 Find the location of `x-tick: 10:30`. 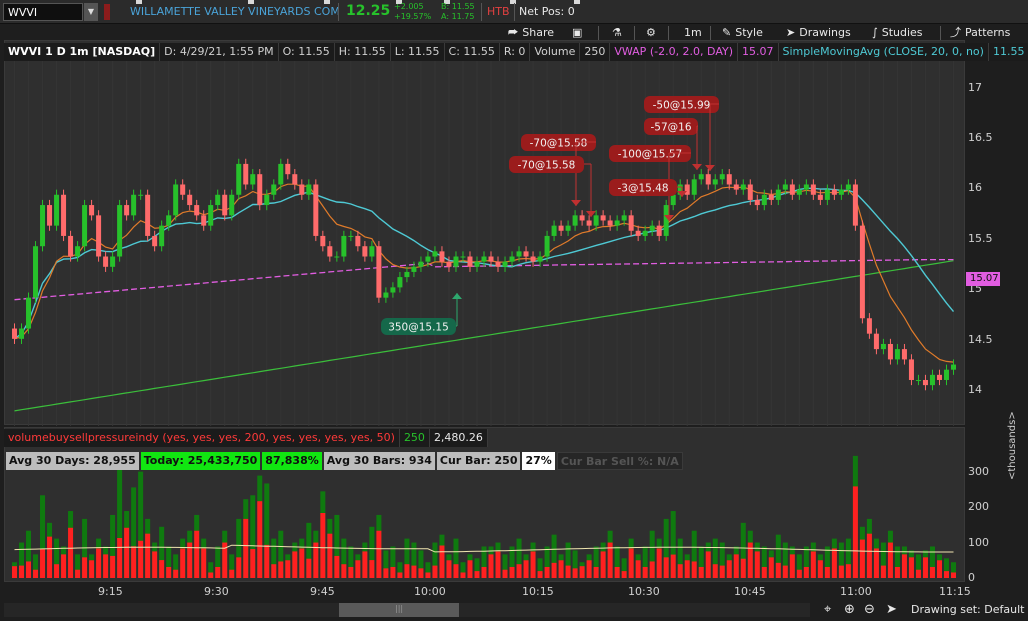

x-tick: 10:30 is located at coordinates (644, 591).